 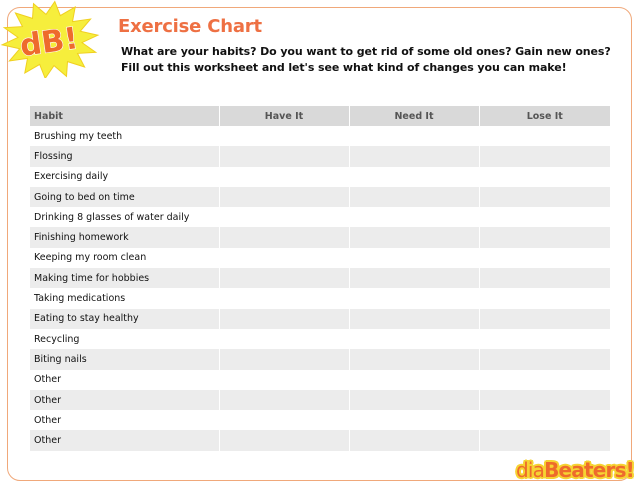 What do you see at coordinates (125, 136) in the screenshot?
I see `habit-cell: Brushing my teeth` at bounding box center [125, 136].